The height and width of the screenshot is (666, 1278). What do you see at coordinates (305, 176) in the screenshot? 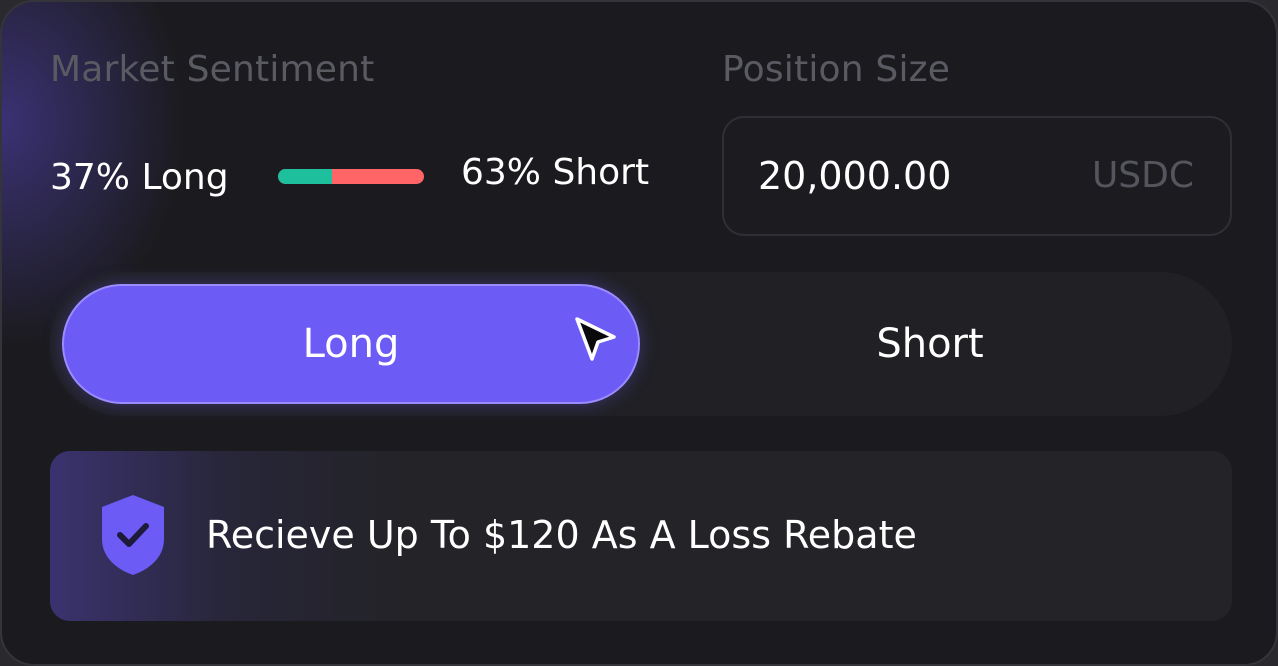
I see `sentiment-bar-long-fill` at bounding box center [305, 176].